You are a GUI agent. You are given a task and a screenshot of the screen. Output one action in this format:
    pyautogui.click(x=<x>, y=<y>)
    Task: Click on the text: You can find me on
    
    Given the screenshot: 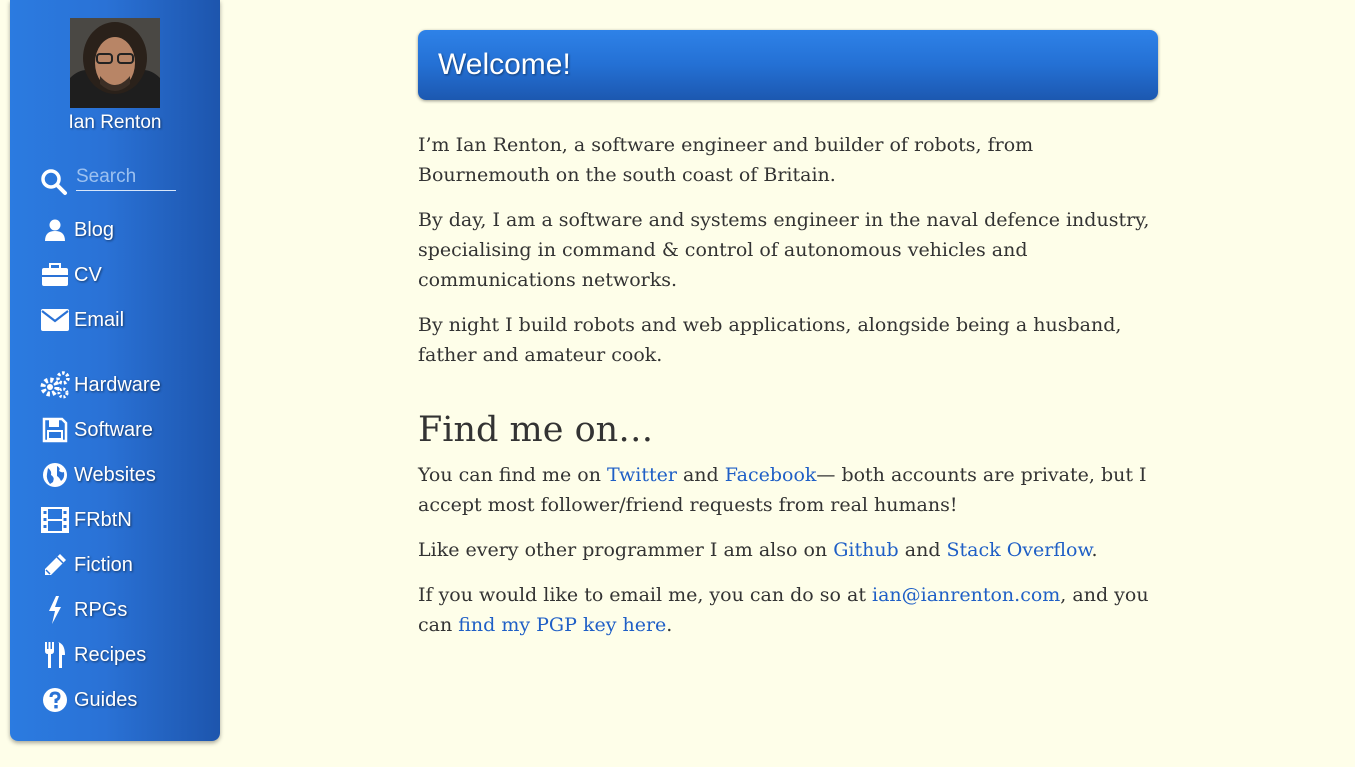 What is the action you would take?
    pyautogui.click(x=512, y=475)
    